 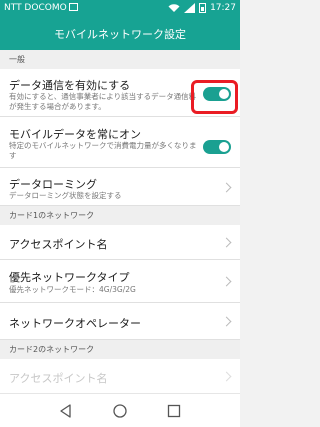 What do you see at coordinates (70, 85) in the screenshot?
I see `row-title: データ通信を有効にする` at bounding box center [70, 85].